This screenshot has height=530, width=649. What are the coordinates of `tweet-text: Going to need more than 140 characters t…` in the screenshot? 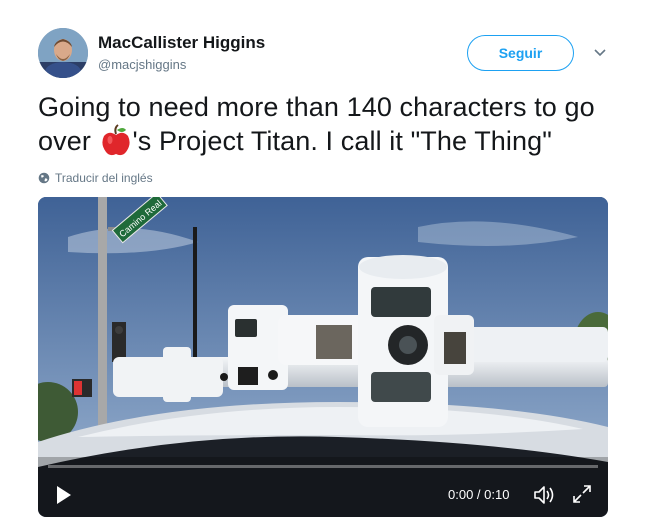 It's located at (333, 124).